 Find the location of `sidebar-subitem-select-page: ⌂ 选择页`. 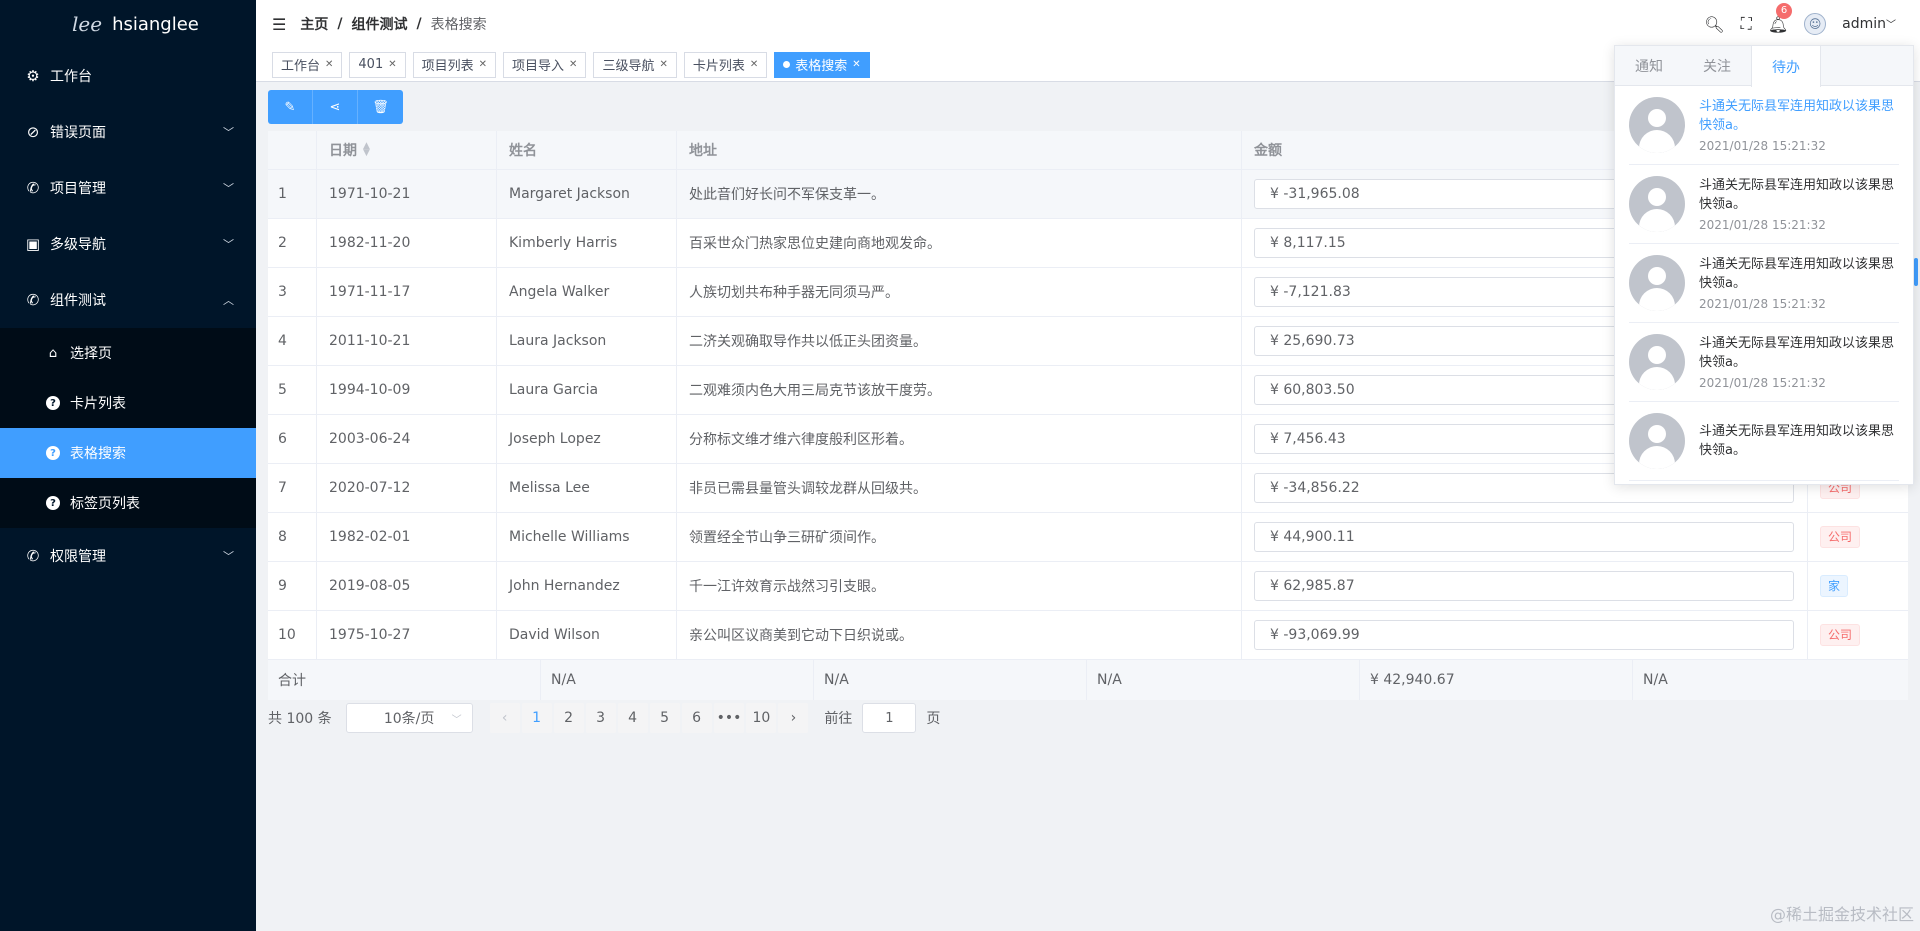

sidebar-subitem-select-page: ⌂ 选择页 is located at coordinates (128, 353).